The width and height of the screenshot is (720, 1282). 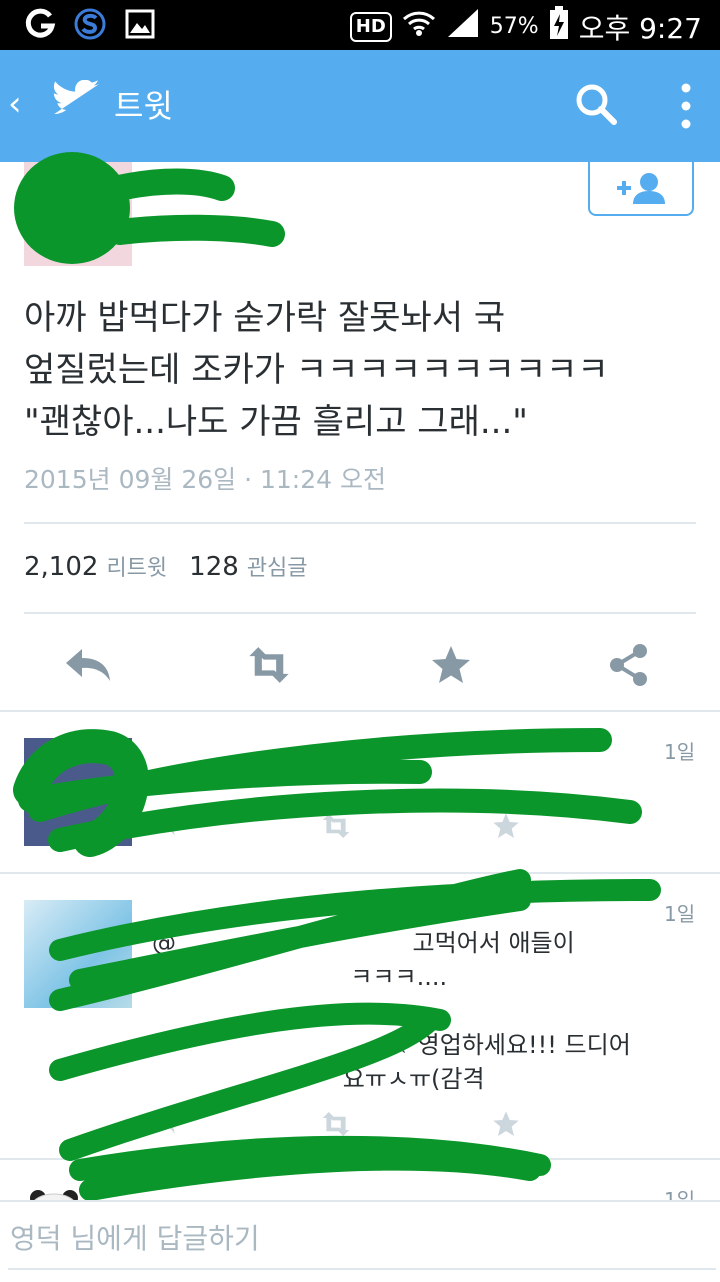 I want to click on app-bar: ‹ 트윗, so click(x=360, y=106).